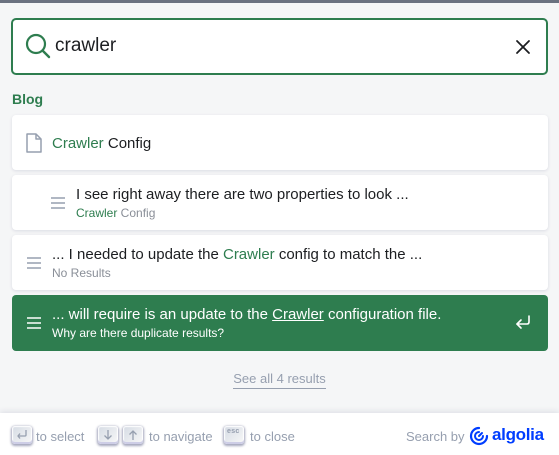 This screenshot has height=455, width=559. What do you see at coordinates (81, 273) in the screenshot?
I see `result-path: No Results` at bounding box center [81, 273].